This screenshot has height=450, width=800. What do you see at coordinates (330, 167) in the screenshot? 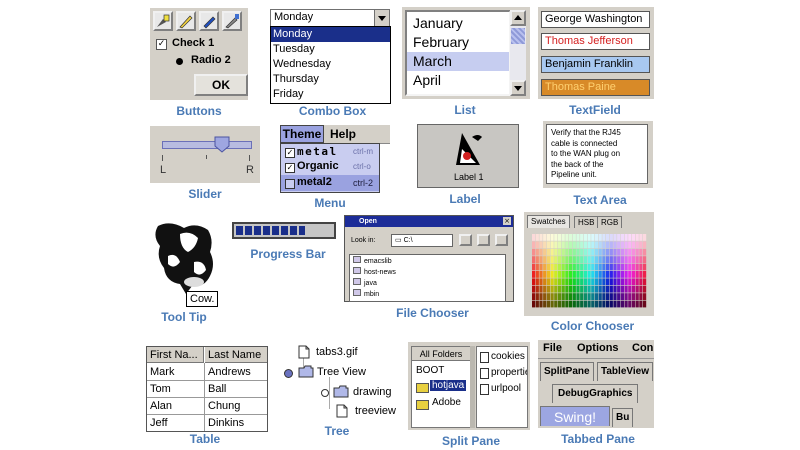
I see `menu-item-organic: ✓ Organic ctrl-o` at bounding box center [330, 167].